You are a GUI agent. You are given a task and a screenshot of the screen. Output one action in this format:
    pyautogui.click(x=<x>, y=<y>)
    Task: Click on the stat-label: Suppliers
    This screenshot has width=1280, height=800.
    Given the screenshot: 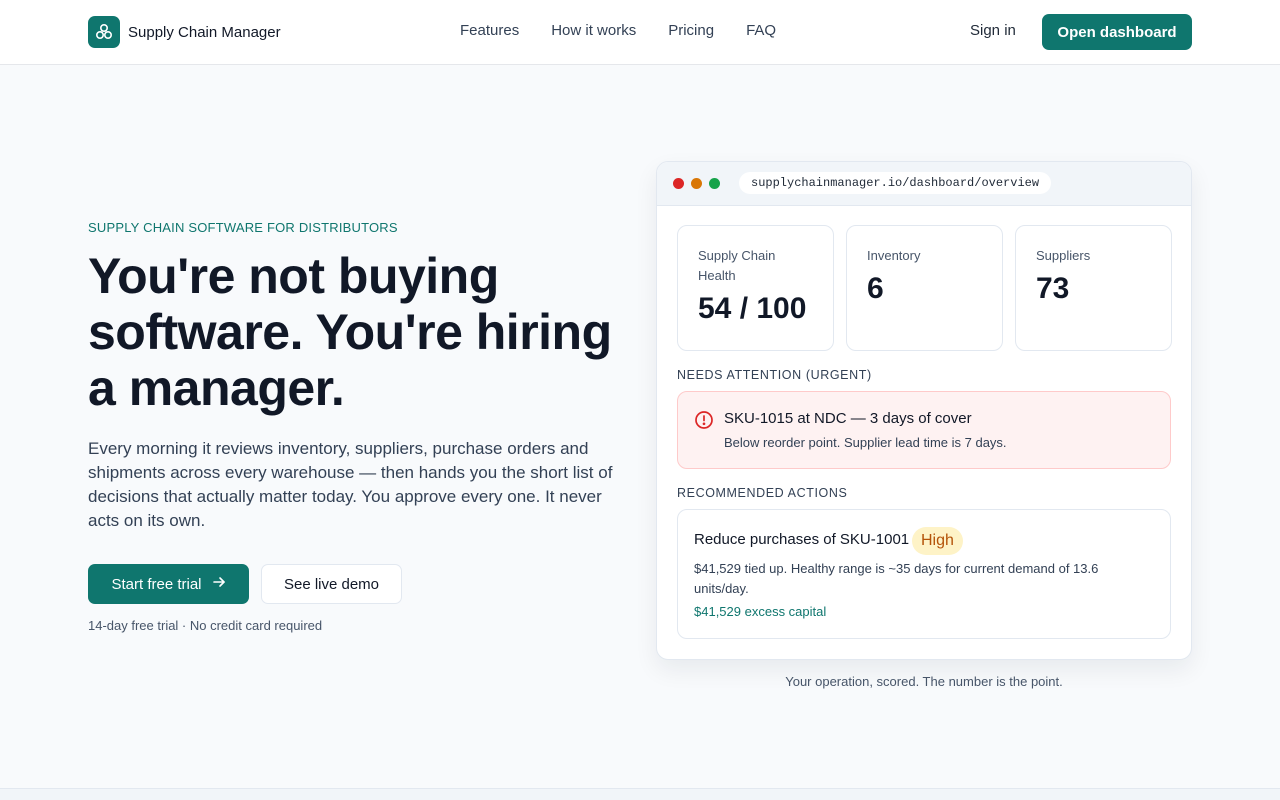 What is the action you would take?
    pyautogui.click(x=1063, y=255)
    